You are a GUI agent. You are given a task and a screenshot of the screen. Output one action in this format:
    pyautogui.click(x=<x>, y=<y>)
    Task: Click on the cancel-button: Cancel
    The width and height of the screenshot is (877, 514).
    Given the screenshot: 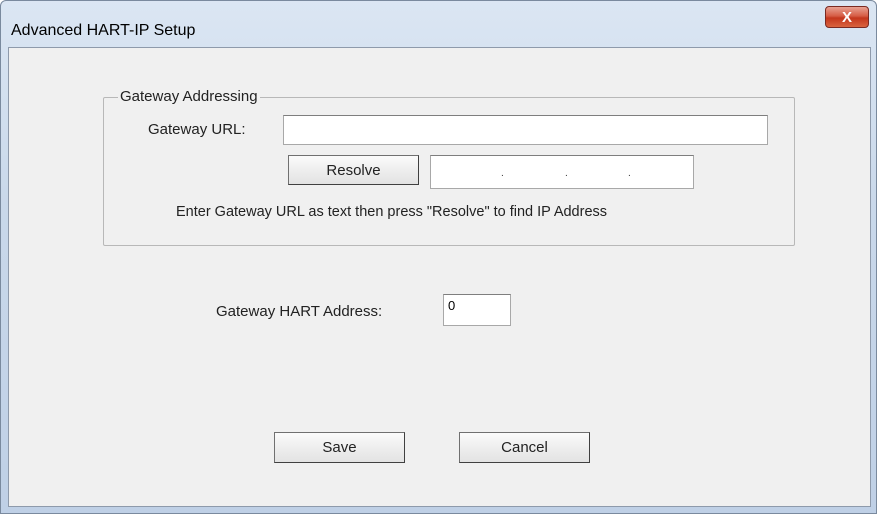 What is the action you would take?
    pyautogui.click(x=524, y=447)
    